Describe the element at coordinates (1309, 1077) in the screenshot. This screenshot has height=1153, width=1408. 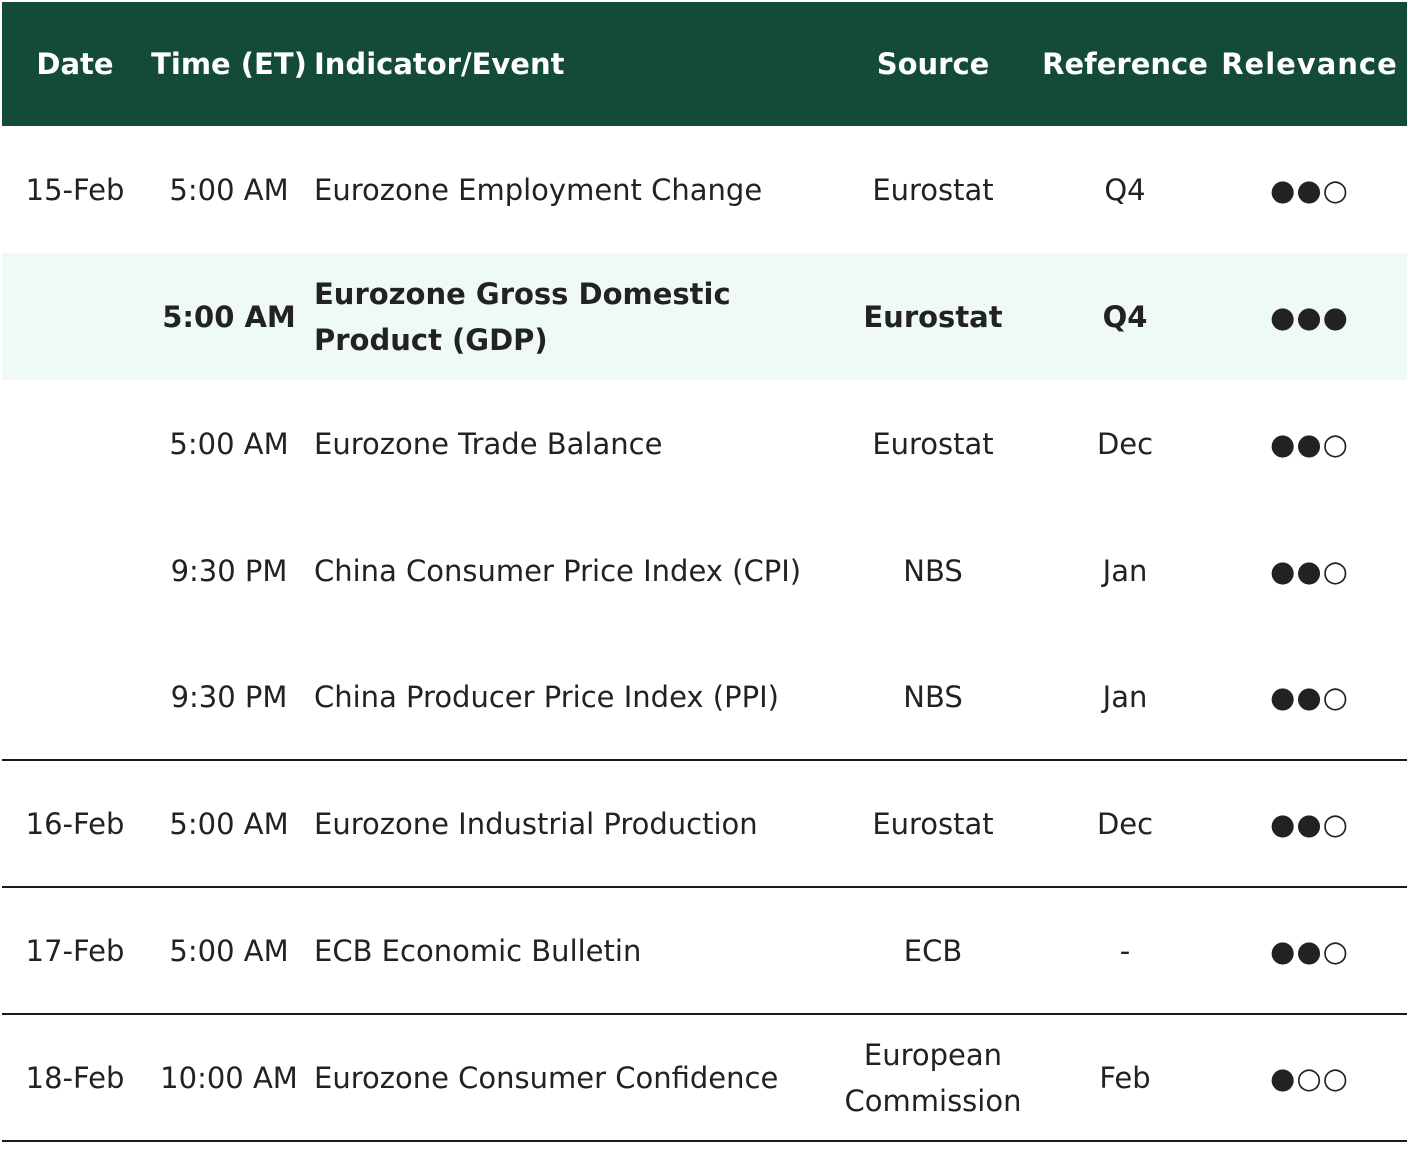
I see `row-relevance: ●○○` at that location.